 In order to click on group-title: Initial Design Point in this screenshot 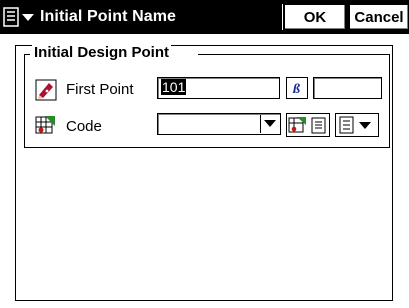, I will do `click(102, 52)`.